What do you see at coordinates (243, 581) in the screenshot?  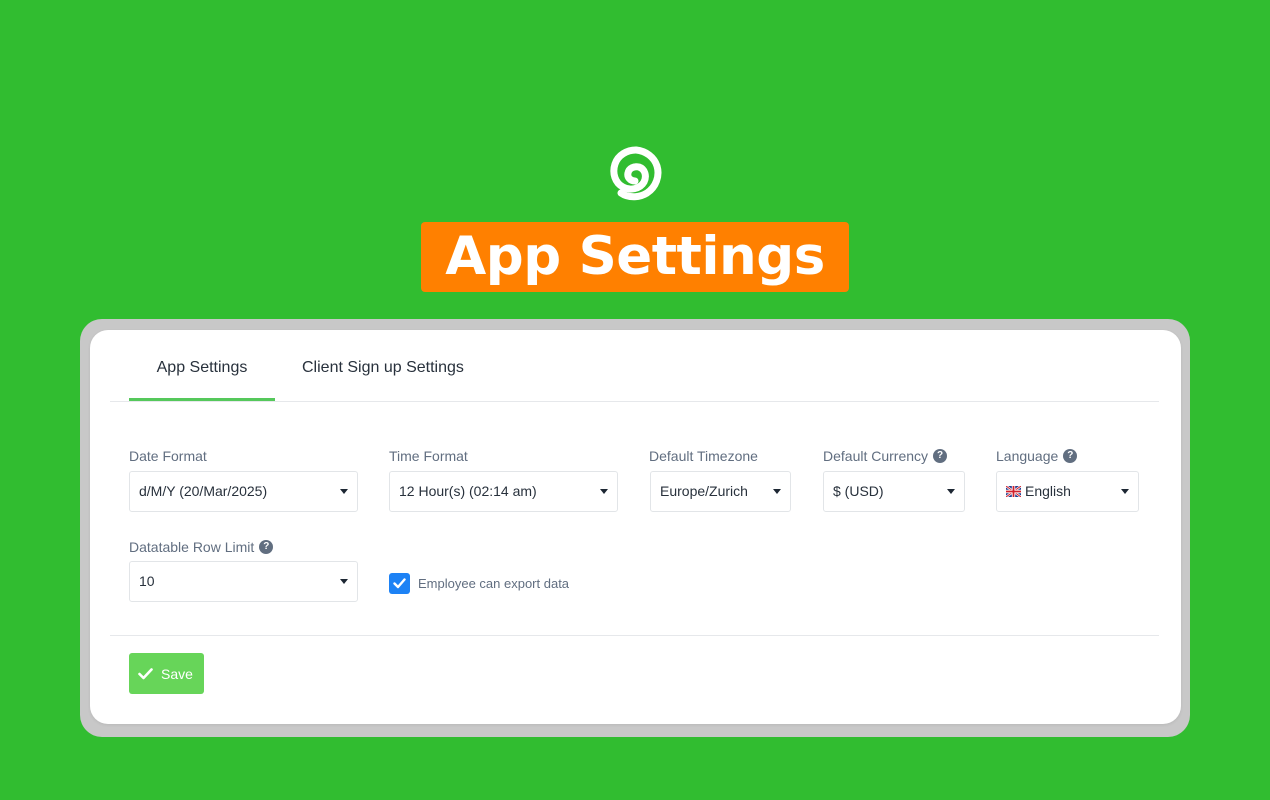 I see `row-limit-select: 10` at bounding box center [243, 581].